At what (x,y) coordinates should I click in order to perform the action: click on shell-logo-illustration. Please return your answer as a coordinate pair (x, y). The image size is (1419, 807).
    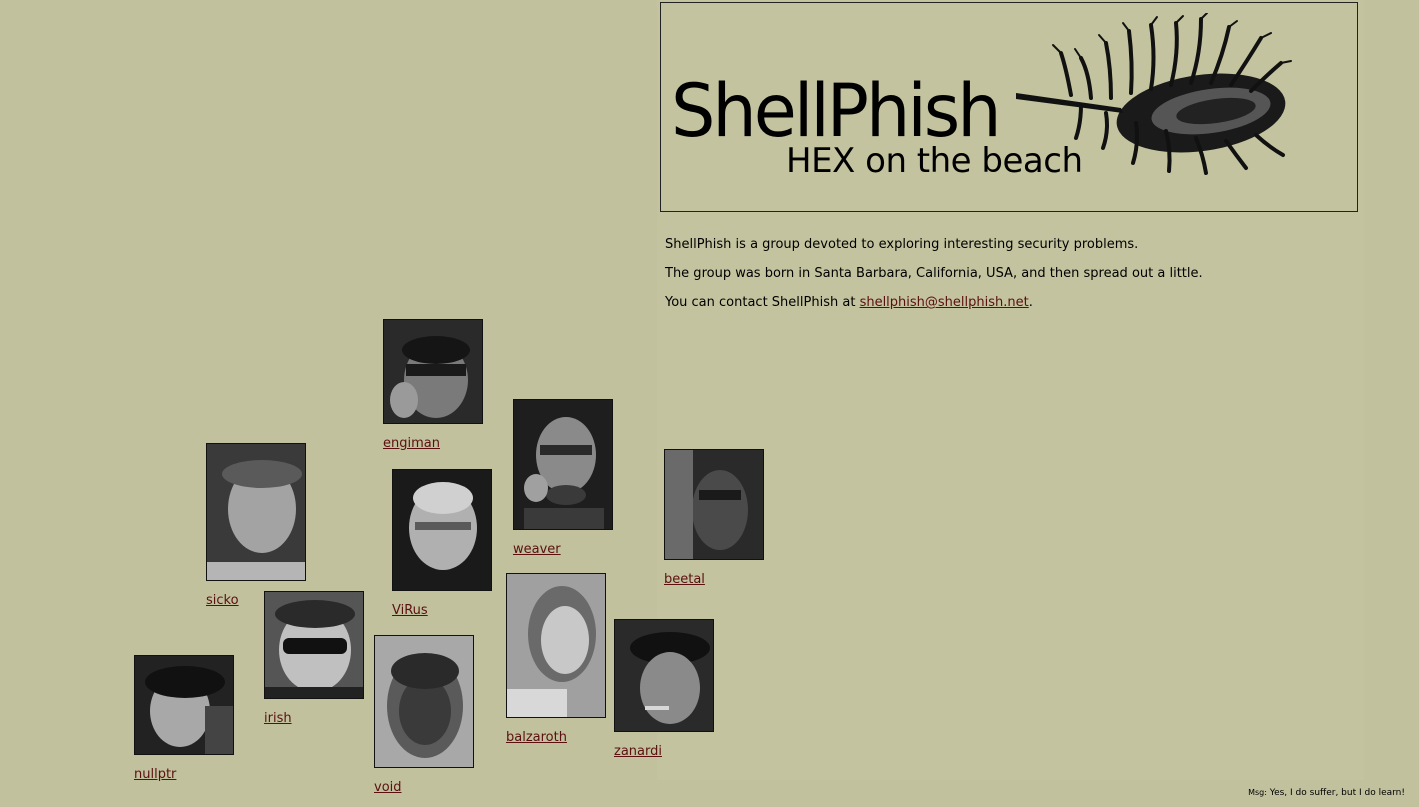
    Looking at the image, I should click on (1154, 94).